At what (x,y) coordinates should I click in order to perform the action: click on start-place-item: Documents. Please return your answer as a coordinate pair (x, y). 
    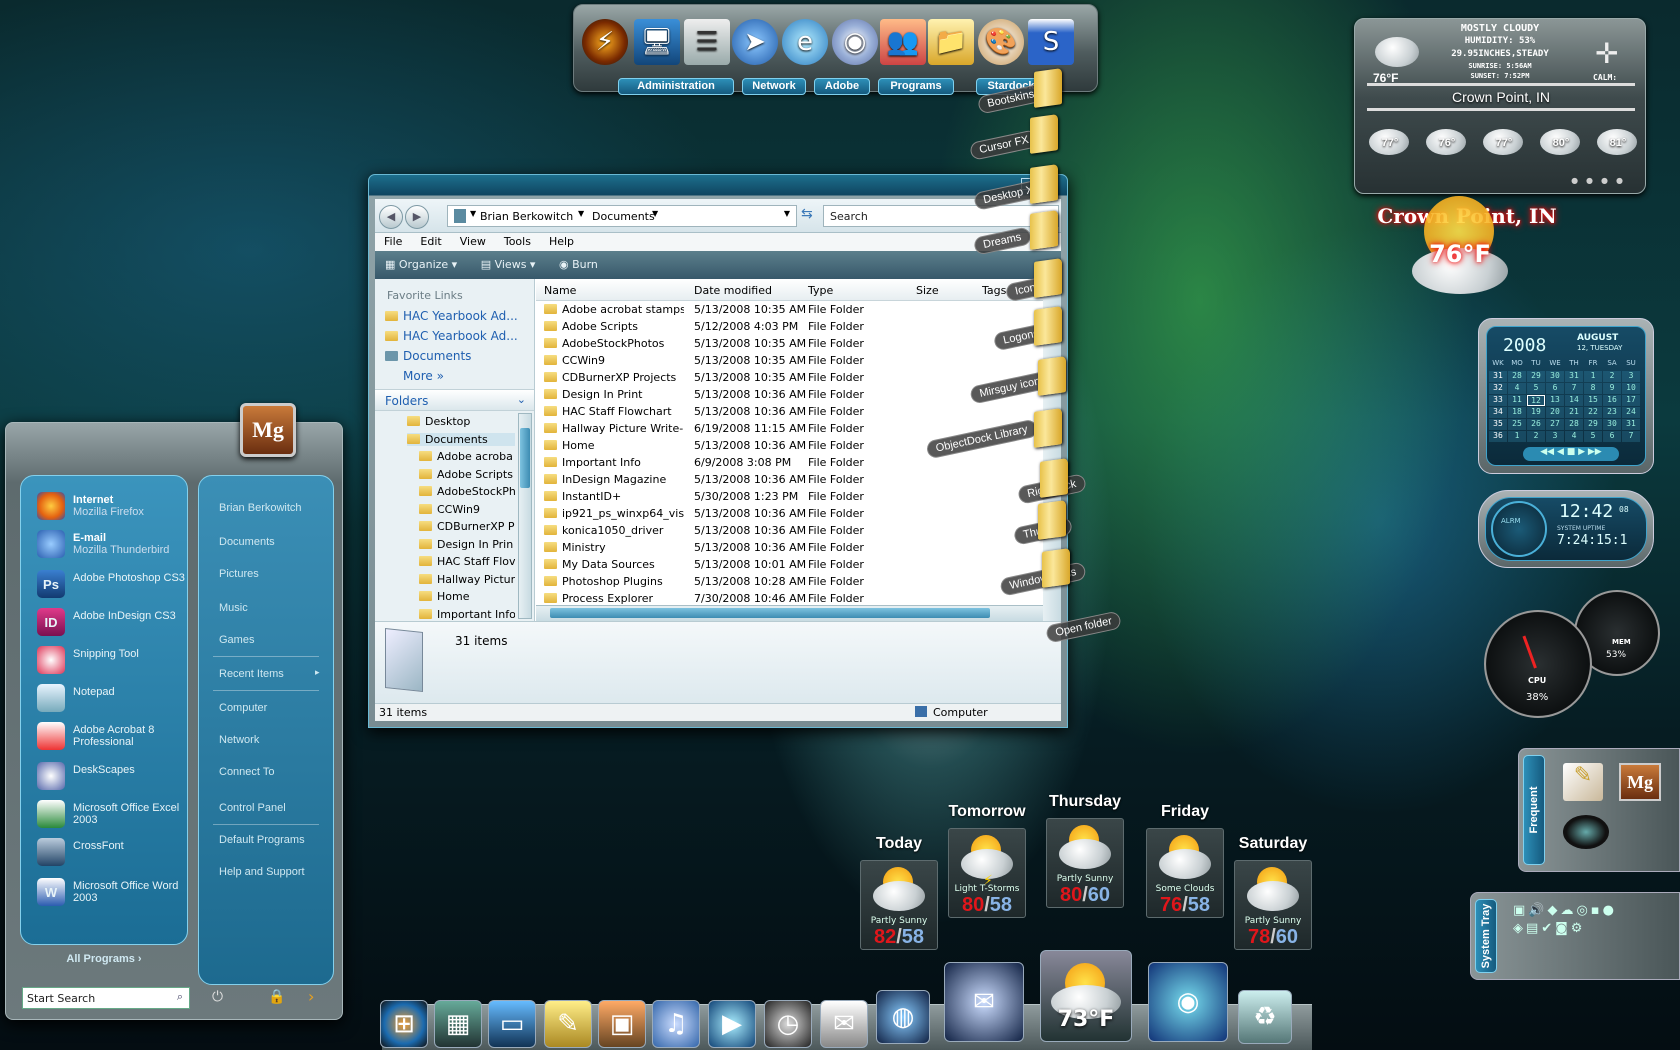
    Looking at the image, I should click on (247, 542).